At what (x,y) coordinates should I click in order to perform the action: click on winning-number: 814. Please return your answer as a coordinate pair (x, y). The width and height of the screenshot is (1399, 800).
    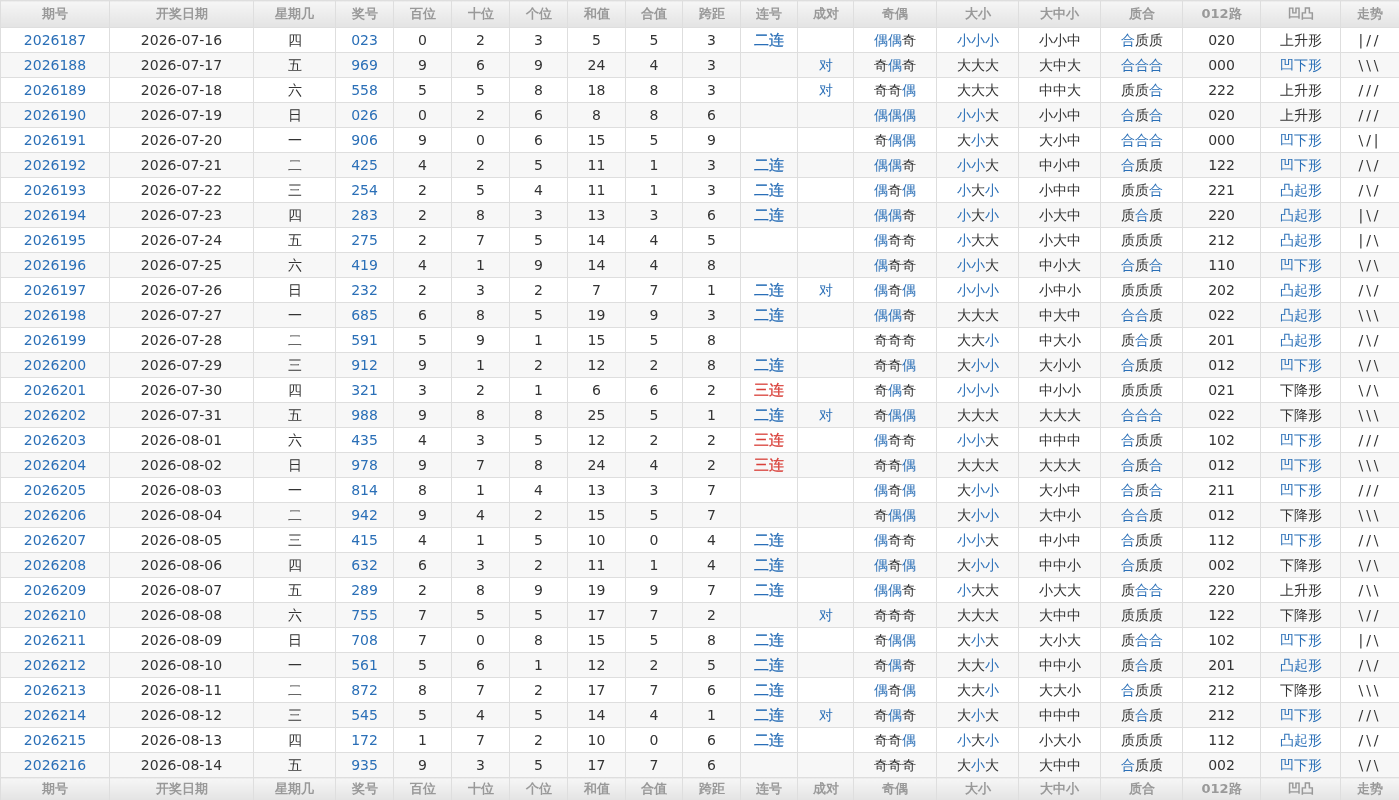
    Looking at the image, I should click on (364, 490).